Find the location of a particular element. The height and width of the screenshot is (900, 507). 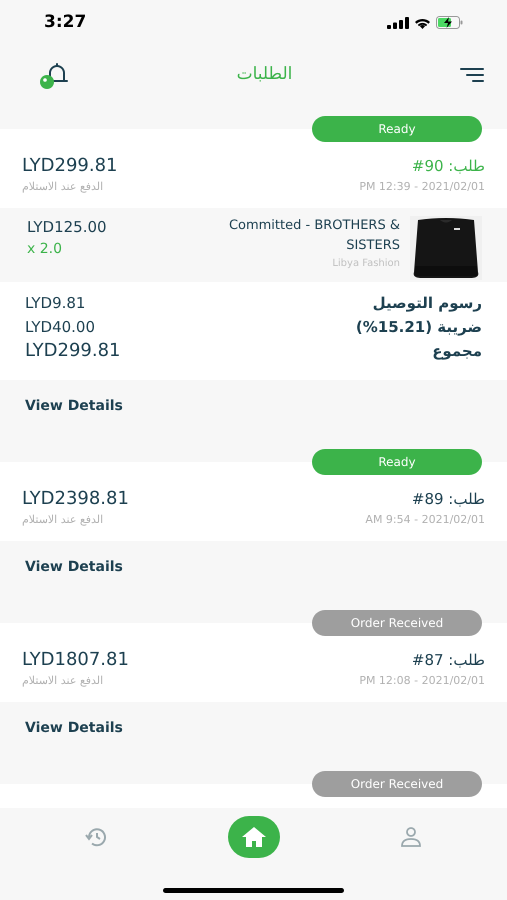

summary-label: رسوم التوصيل is located at coordinates (427, 303).